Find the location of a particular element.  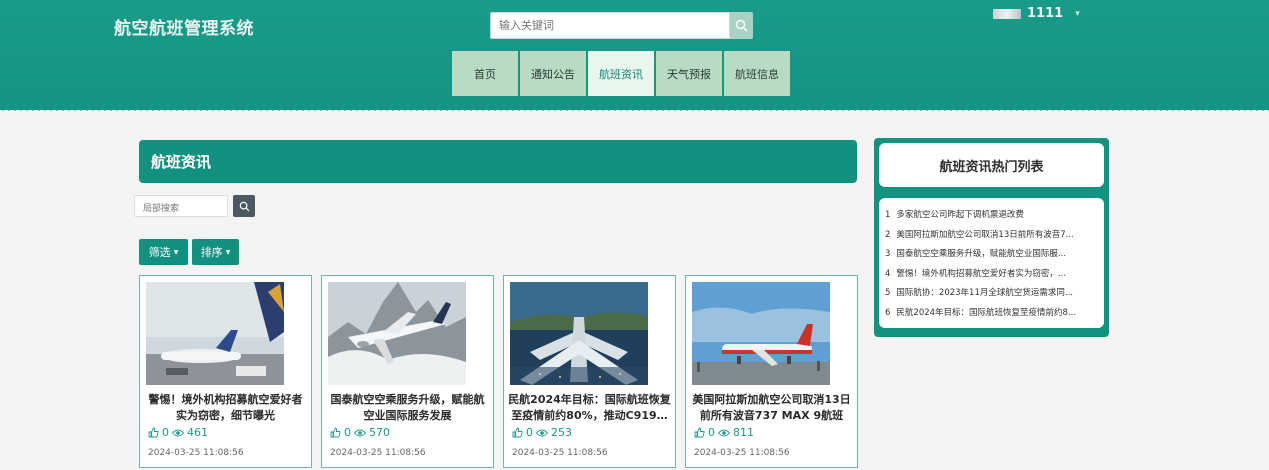

filter-label: 筛选 is located at coordinates (159, 252).